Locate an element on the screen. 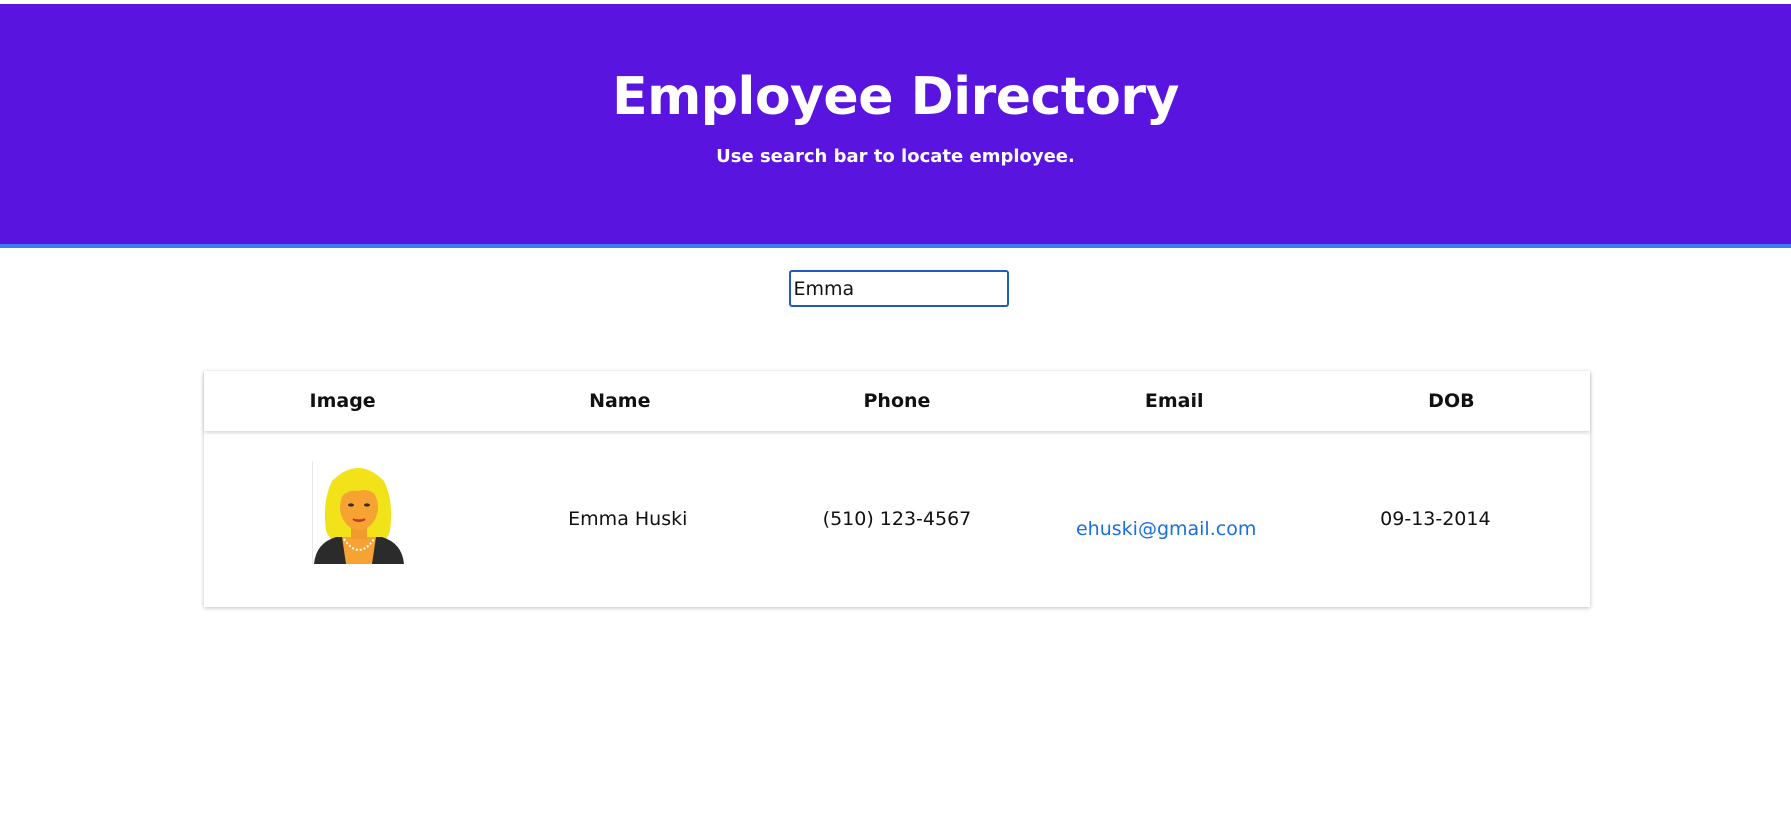  search-input is located at coordinates (898, 288).